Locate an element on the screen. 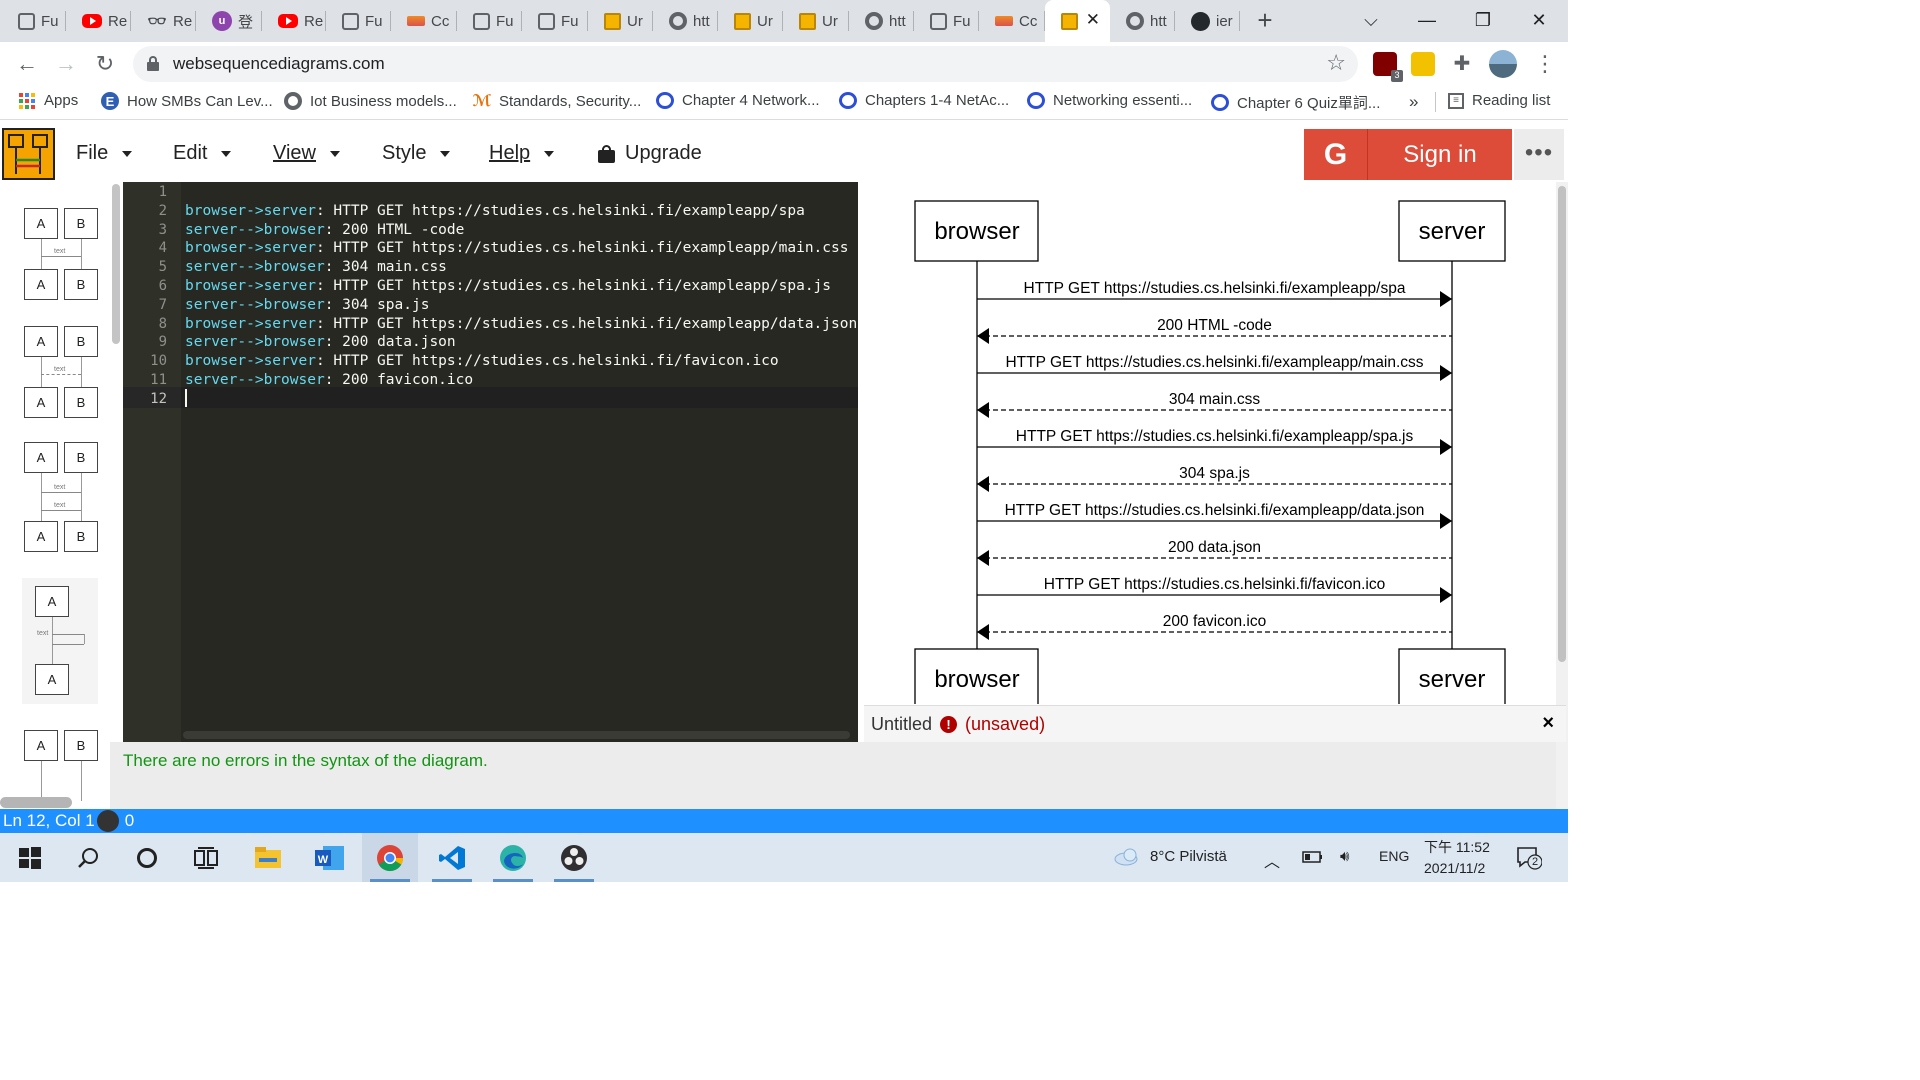  volume-icon: 🔊︎ is located at coordinates (1344, 856).